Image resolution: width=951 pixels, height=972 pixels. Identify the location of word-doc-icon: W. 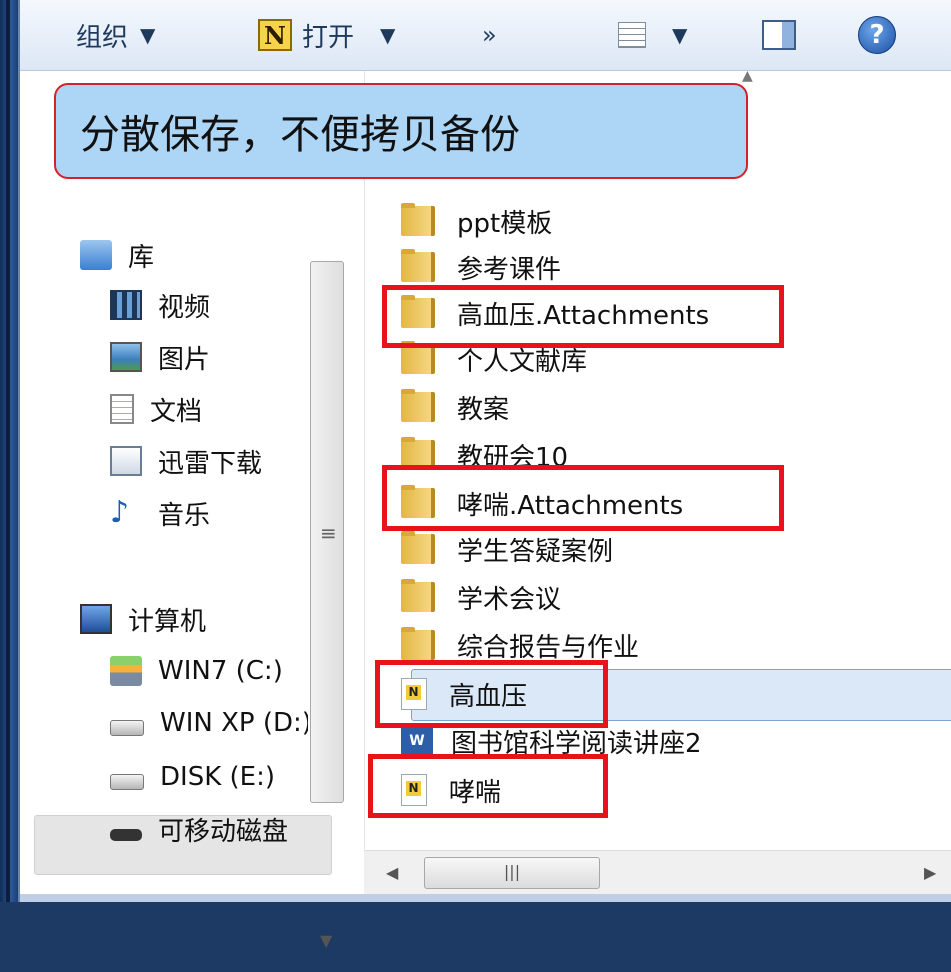
(417, 741).